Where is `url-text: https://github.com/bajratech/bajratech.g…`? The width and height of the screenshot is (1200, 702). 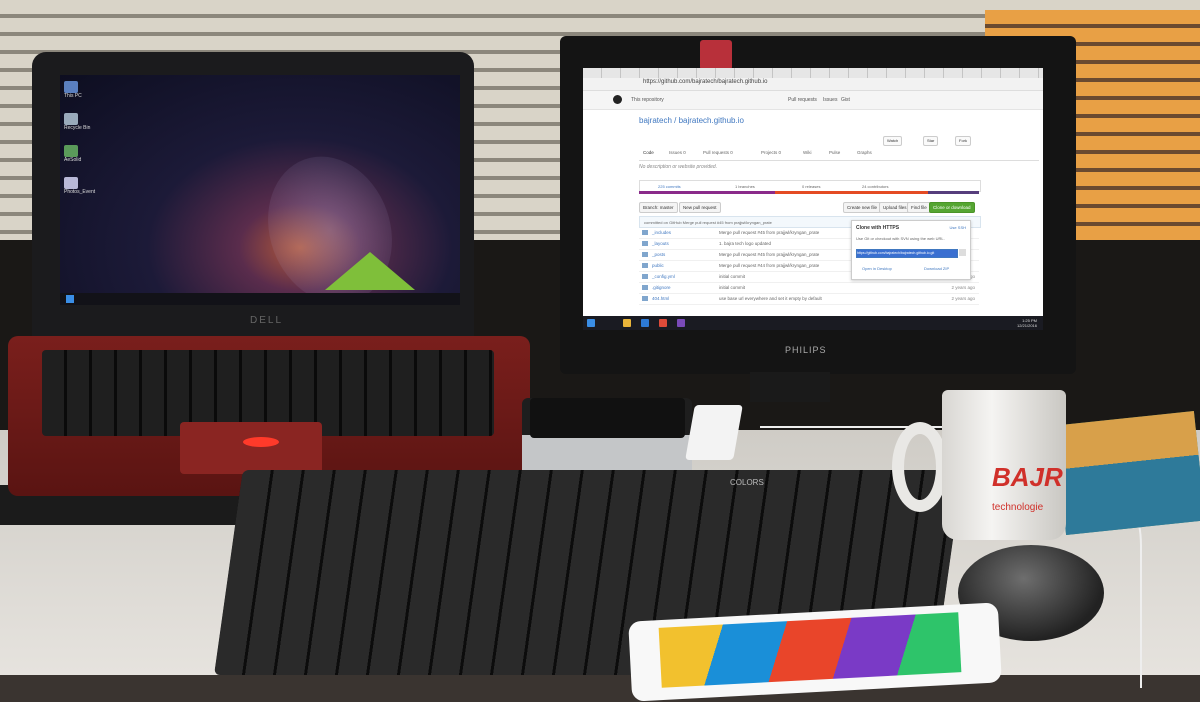 url-text: https://github.com/bajratech/bajratech.g… is located at coordinates (705, 82).